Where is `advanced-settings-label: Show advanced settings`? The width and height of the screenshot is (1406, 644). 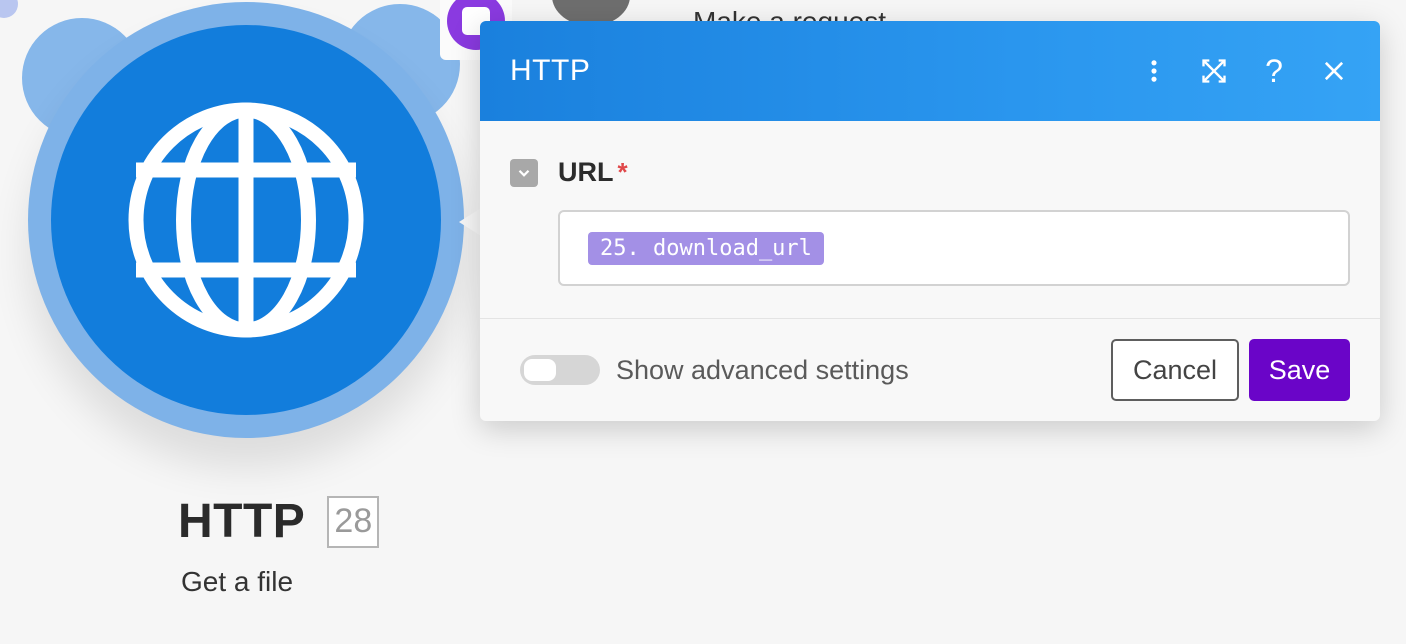 advanced-settings-label: Show advanced settings is located at coordinates (762, 369).